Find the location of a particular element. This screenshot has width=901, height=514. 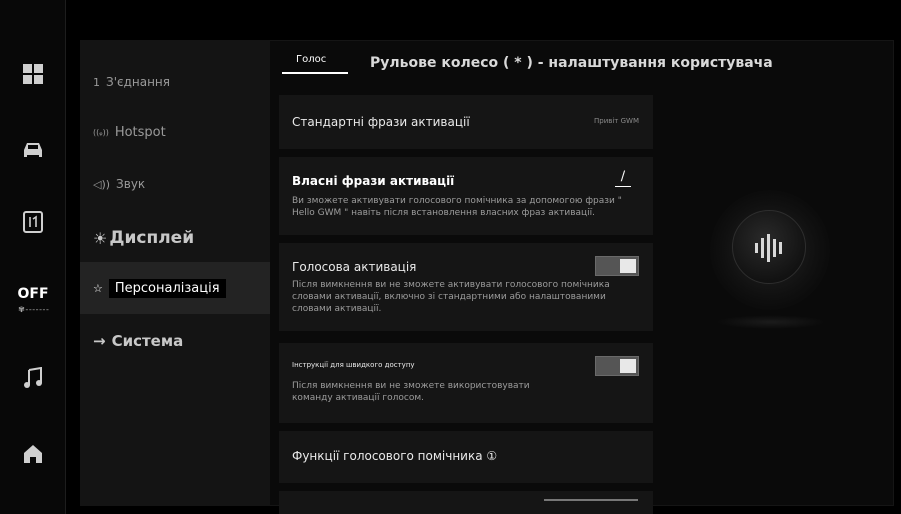

phone-screen-icon is located at coordinates (33, 222).